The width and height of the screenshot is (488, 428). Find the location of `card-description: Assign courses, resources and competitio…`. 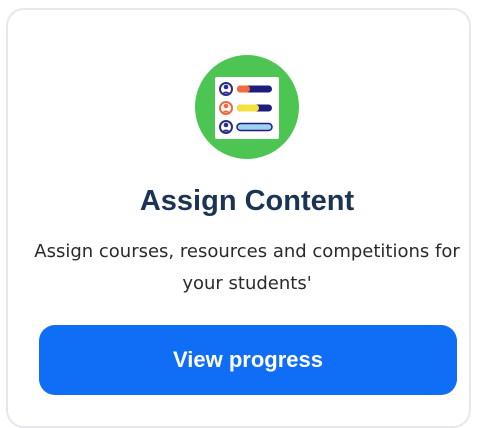

card-description: Assign courses, resources and competitio… is located at coordinates (247, 267).